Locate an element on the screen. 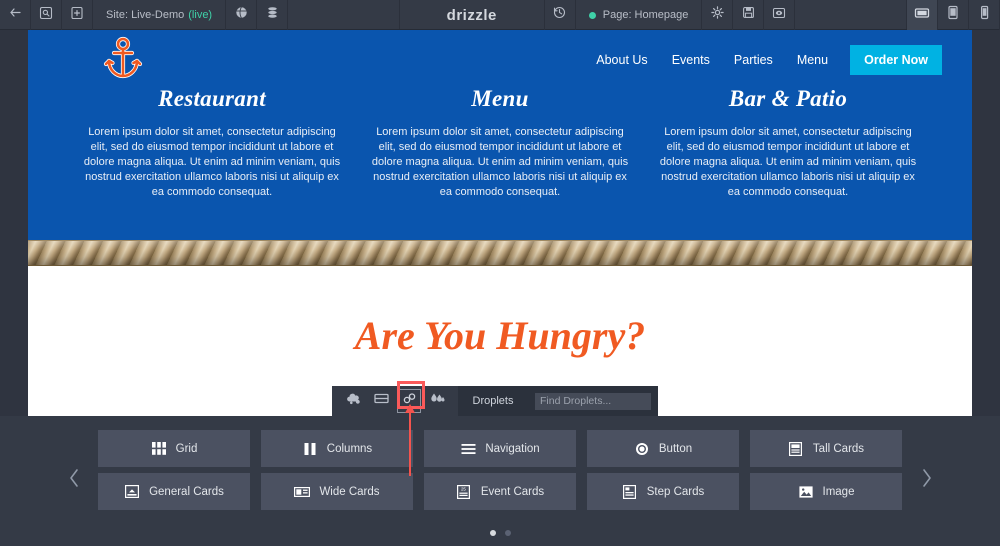  database-icon is located at coordinates (272, 15).